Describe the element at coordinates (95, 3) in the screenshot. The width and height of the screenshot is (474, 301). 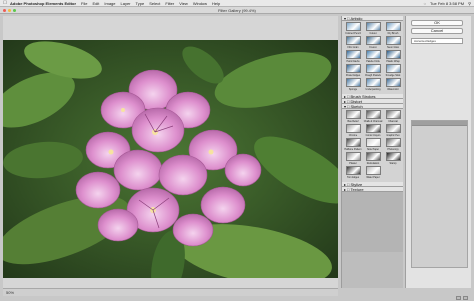
I see `menu-item-edit: Edit` at that location.